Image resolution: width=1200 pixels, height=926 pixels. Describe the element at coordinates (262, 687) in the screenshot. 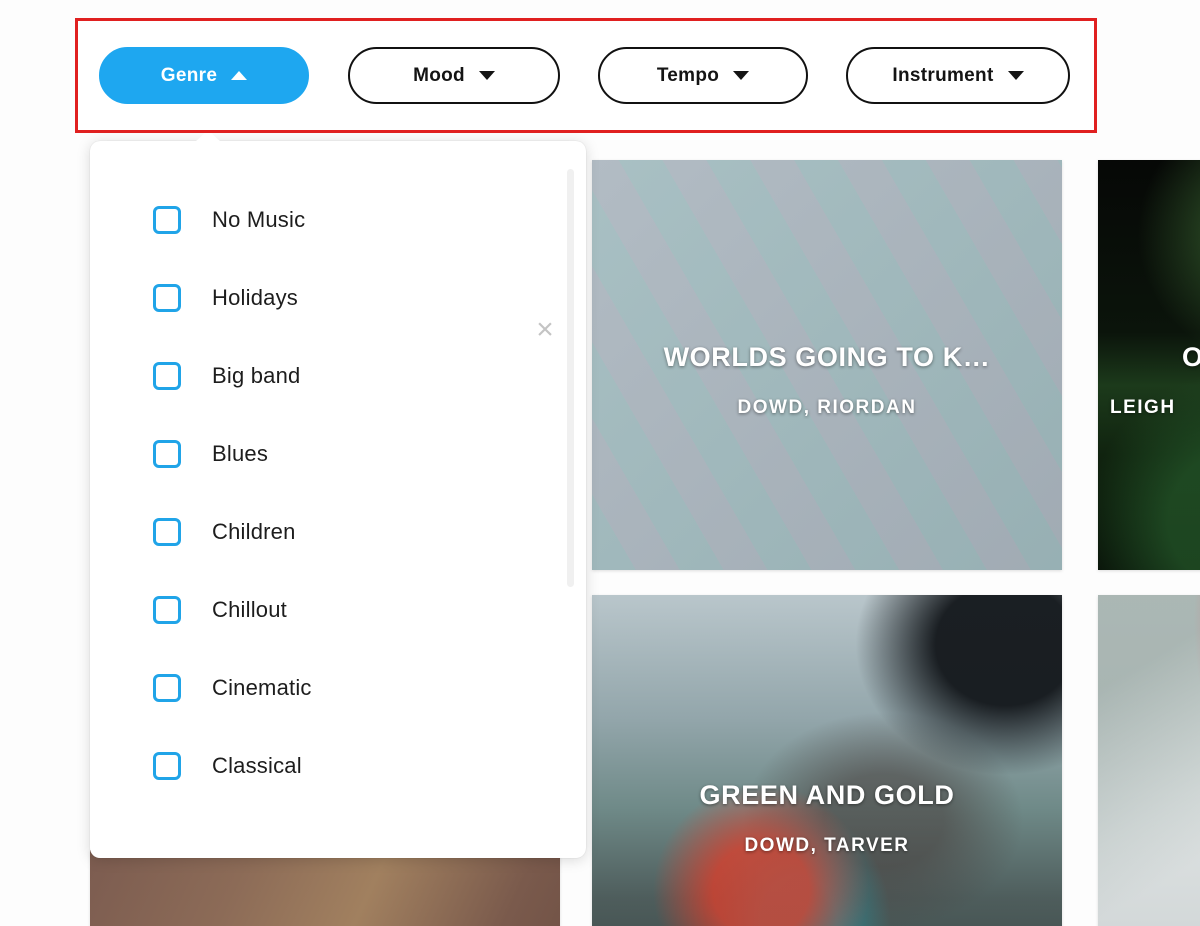

I see `option-label: Cinematic` at that location.